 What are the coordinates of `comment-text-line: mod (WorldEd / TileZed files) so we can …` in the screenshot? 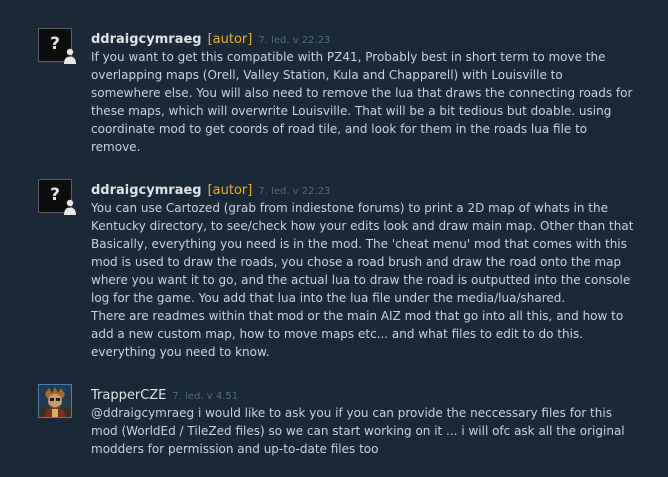 It's located at (358, 431).